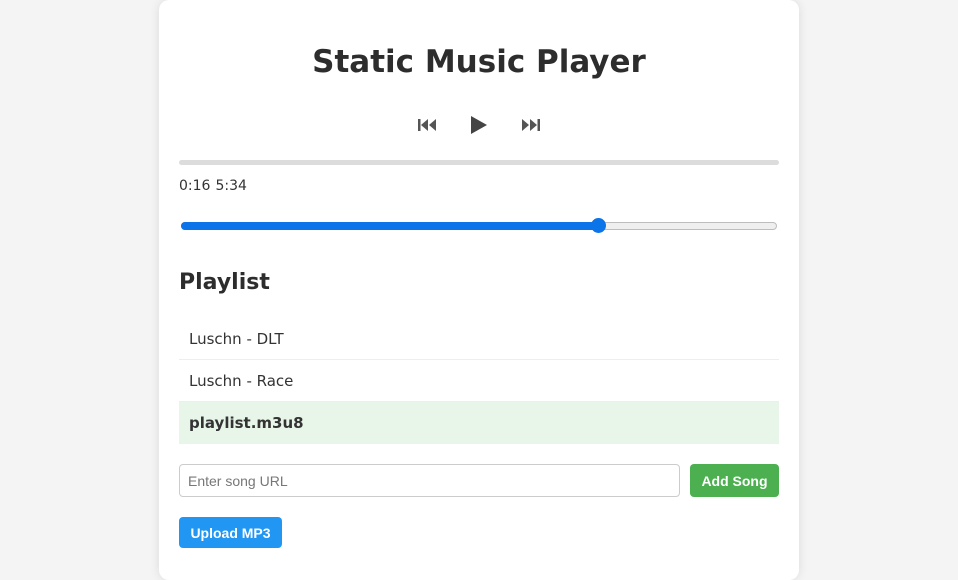 Image resolution: width=958 pixels, height=580 pixels. I want to click on page-title: Static Music Player, so click(479, 62).